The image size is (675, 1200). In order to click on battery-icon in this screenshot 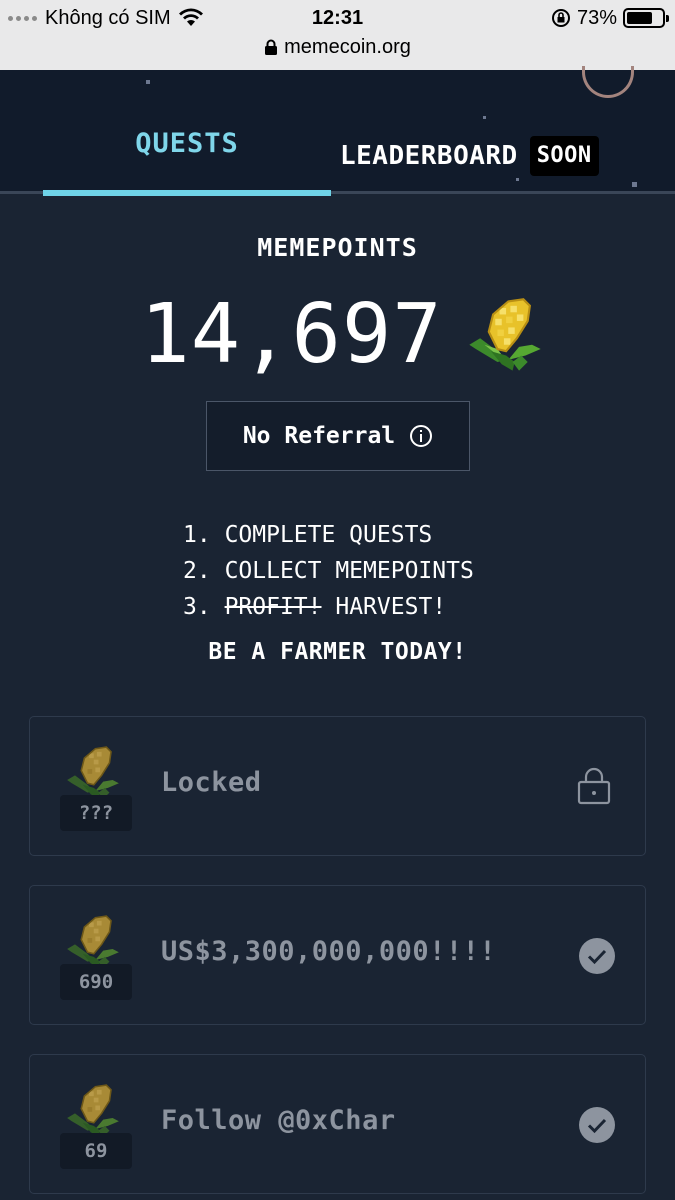, I will do `click(646, 18)`.